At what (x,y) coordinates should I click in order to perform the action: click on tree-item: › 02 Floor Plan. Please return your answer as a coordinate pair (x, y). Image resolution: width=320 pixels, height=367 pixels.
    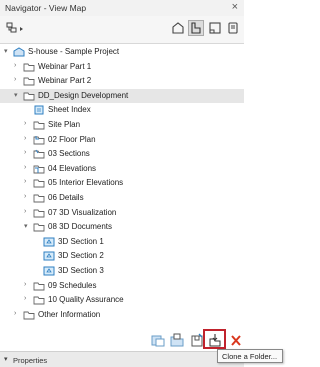
    Looking at the image, I should click on (122, 140).